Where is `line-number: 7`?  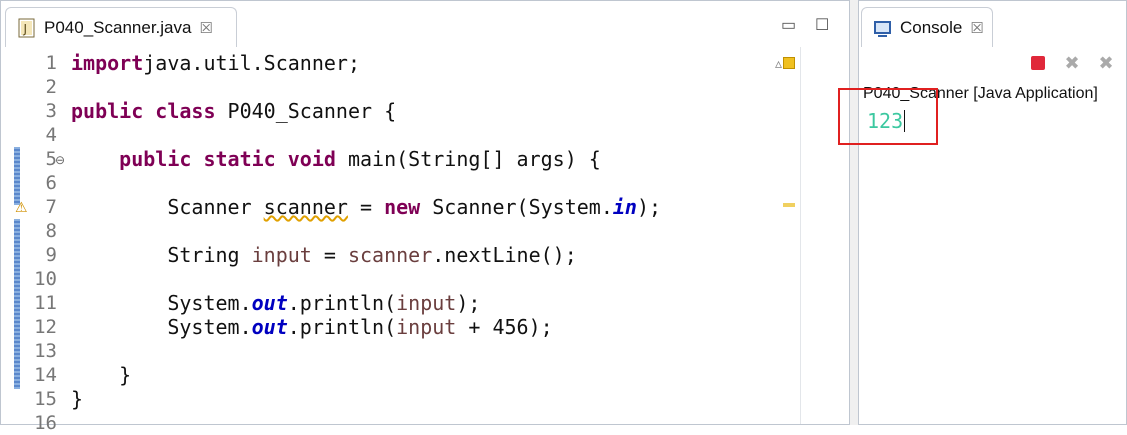
line-number: 7 is located at coordinates (51, 207).